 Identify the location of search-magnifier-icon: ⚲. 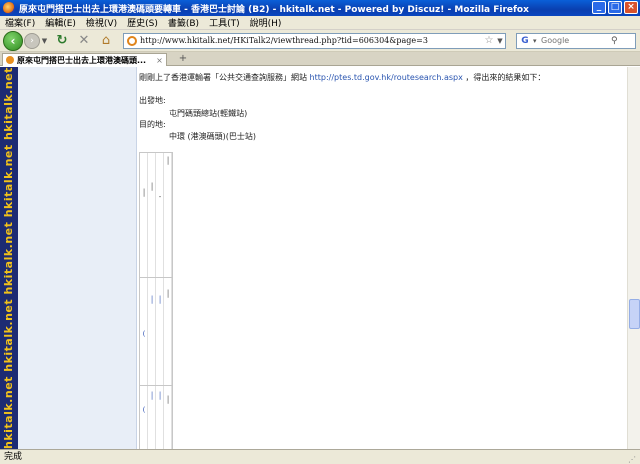
(617, 41).